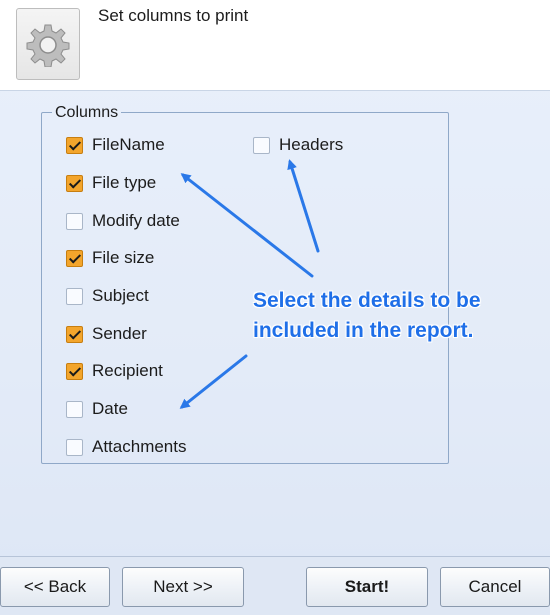 Image resolution: width=550 pixels, height=615 pixels. What do you see at coordinates (183, 587) in the screenshot?
I see `next-button: Next >>` at bounding box center [183, 587].